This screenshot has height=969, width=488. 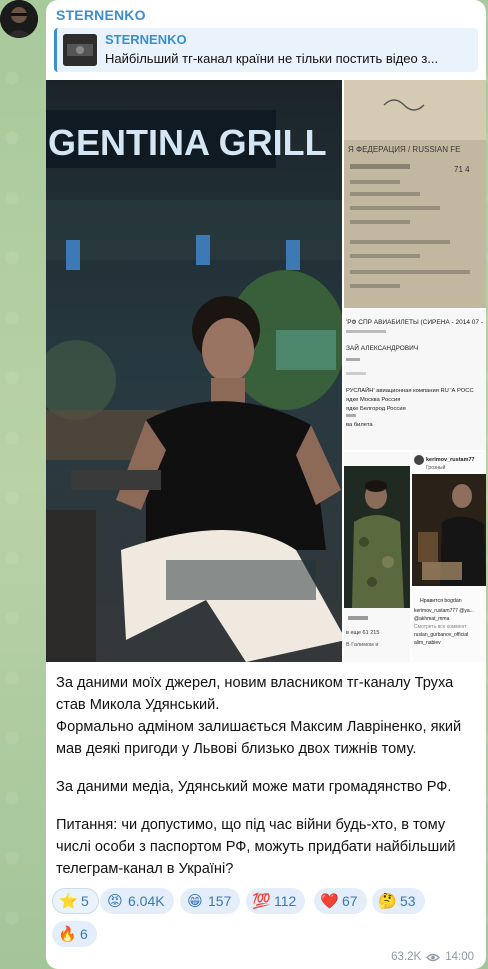 What do you see at coordinates (427, 643) in the screenshot?
I see `insta-comment-5: alim_nabiev` at bounding box center [427, 643].